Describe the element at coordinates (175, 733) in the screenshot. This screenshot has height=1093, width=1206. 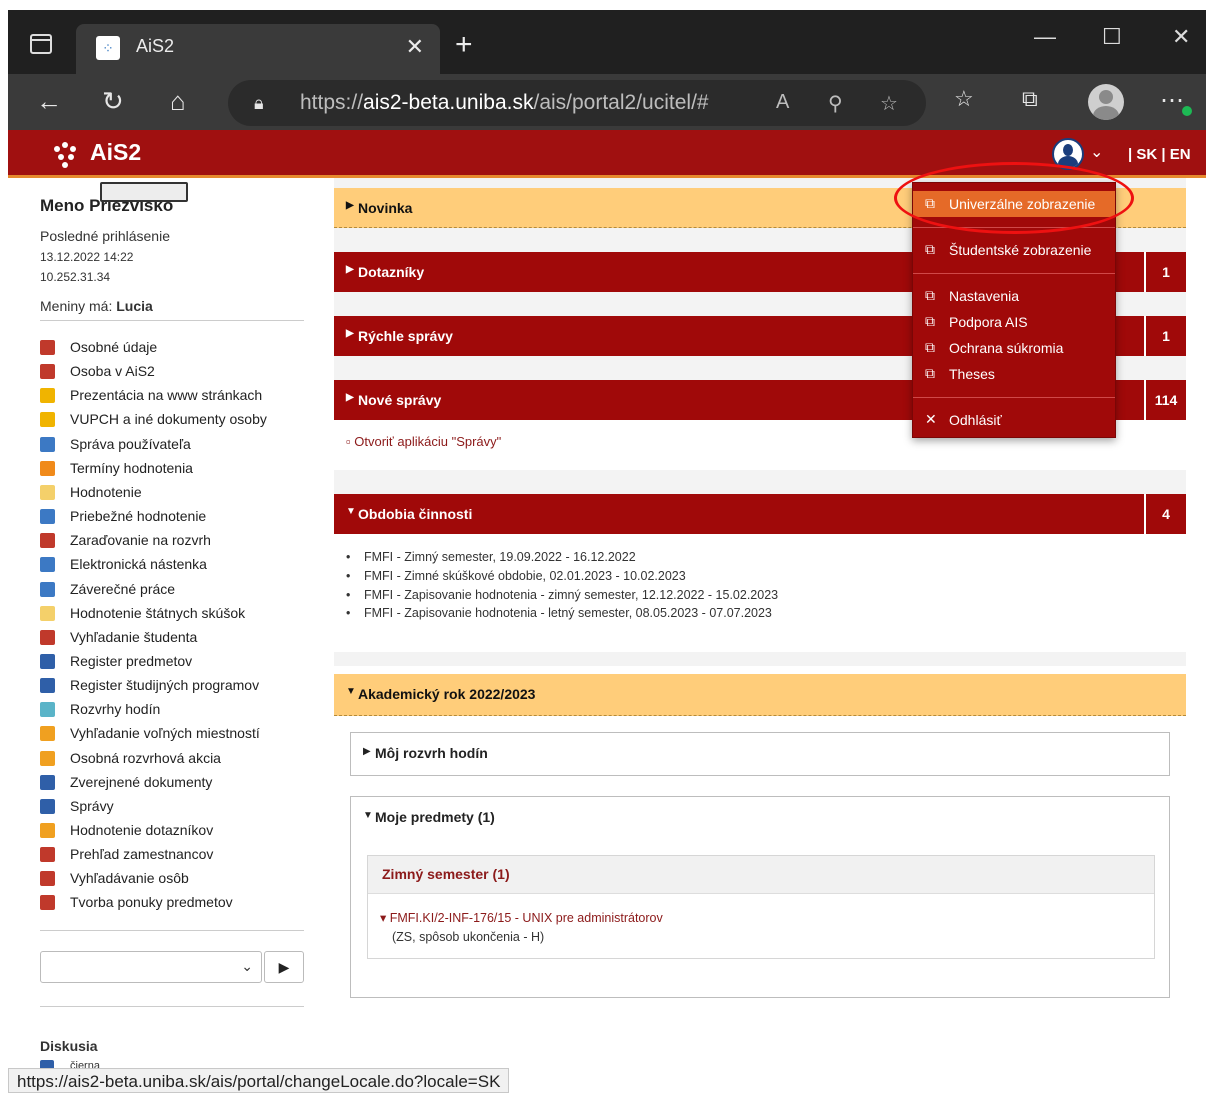
I see `sidebar-menu-item: Vyhľadanie voľných miestností` at that location.